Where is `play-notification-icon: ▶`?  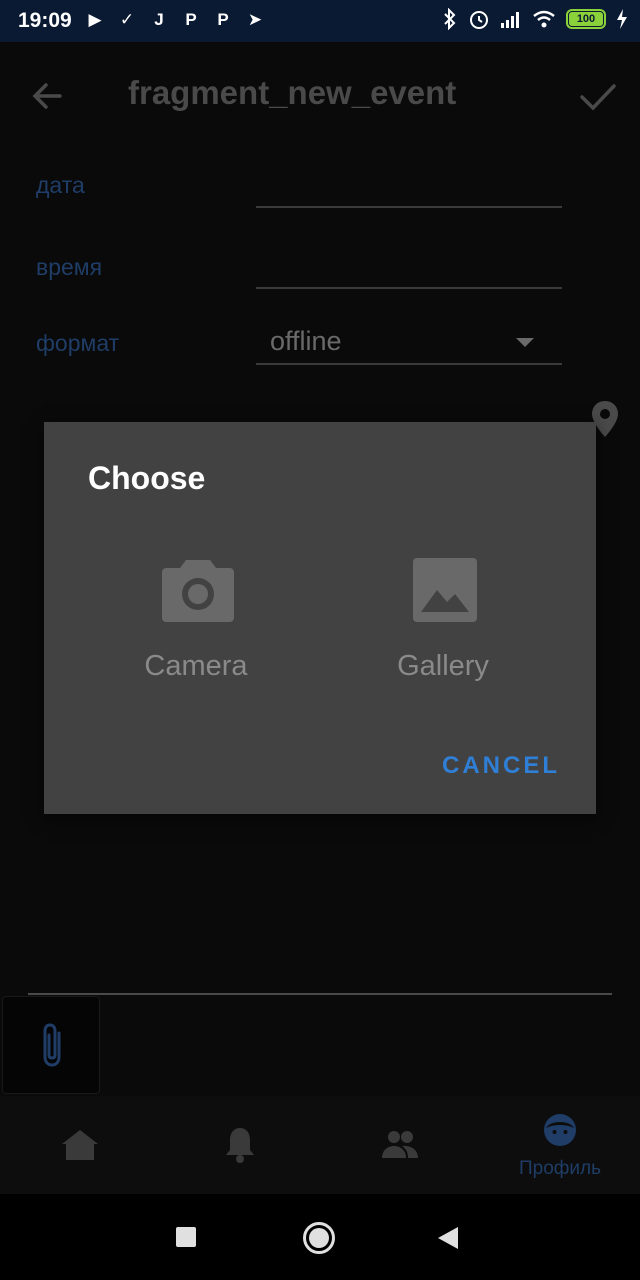
play-notification-icon: ▶ is located at coordinates (95, 19).